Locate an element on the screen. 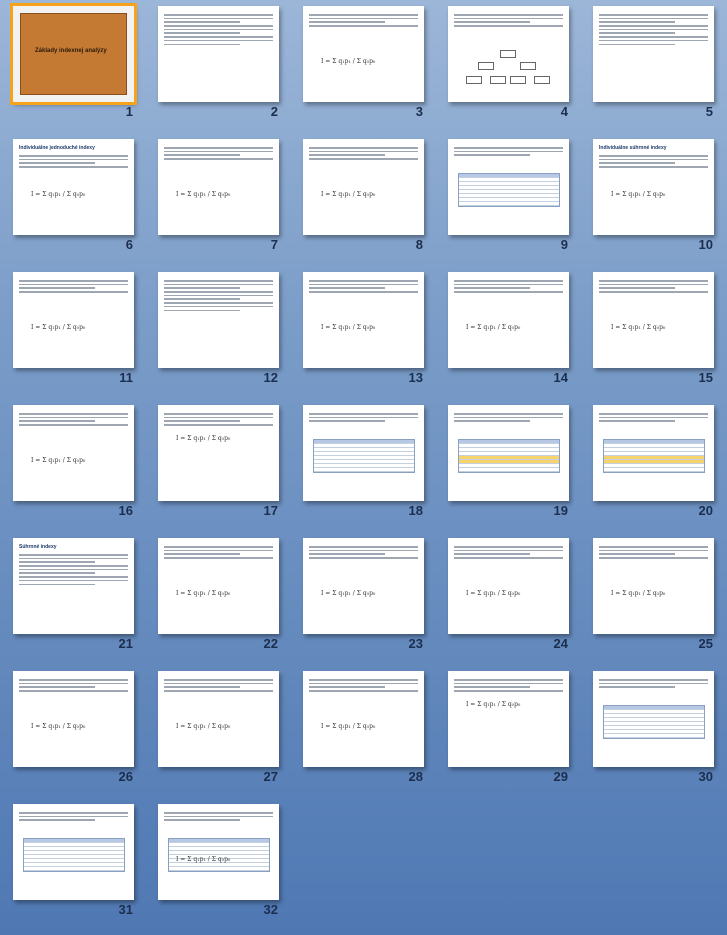 The image size is (727, 935). slide-thumbnail-26: I = Σ q₁p₁ / Σ q₀p₀ 26 is located at coordinates (72, 731).